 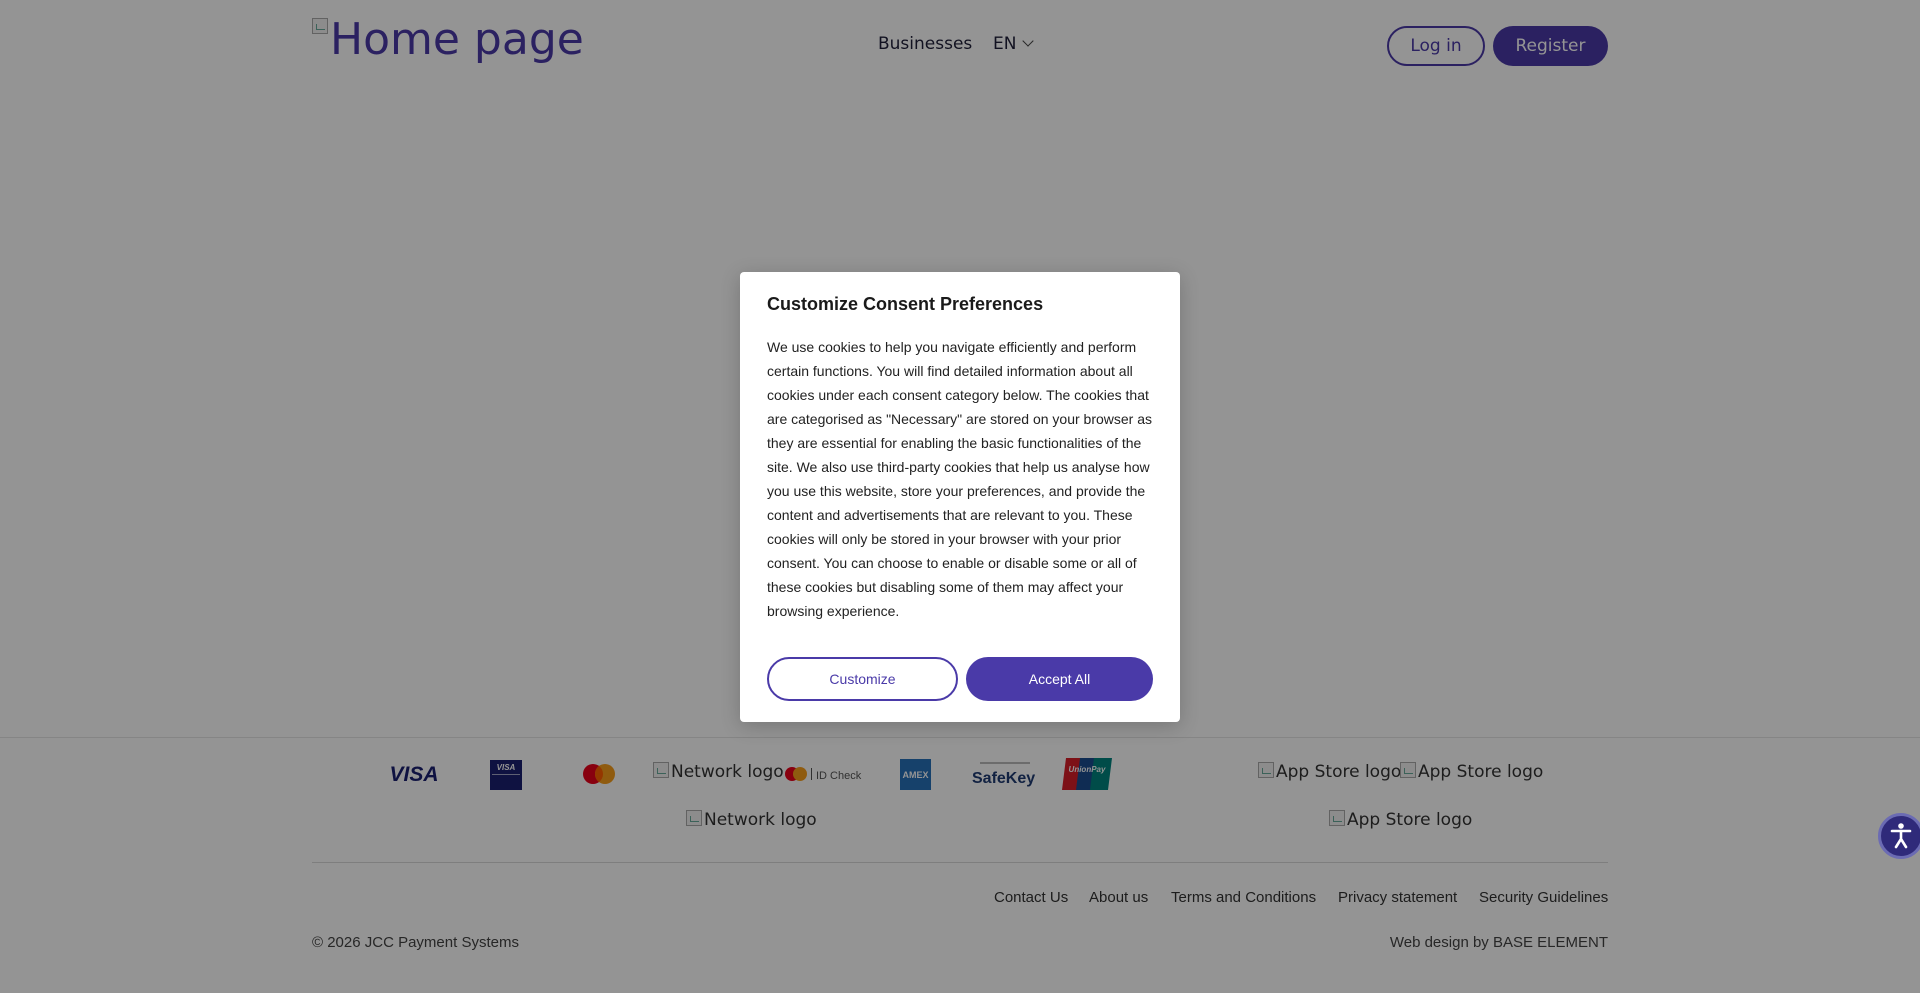 I want to click on customize-button: Customize, so click(x=862, y=679).